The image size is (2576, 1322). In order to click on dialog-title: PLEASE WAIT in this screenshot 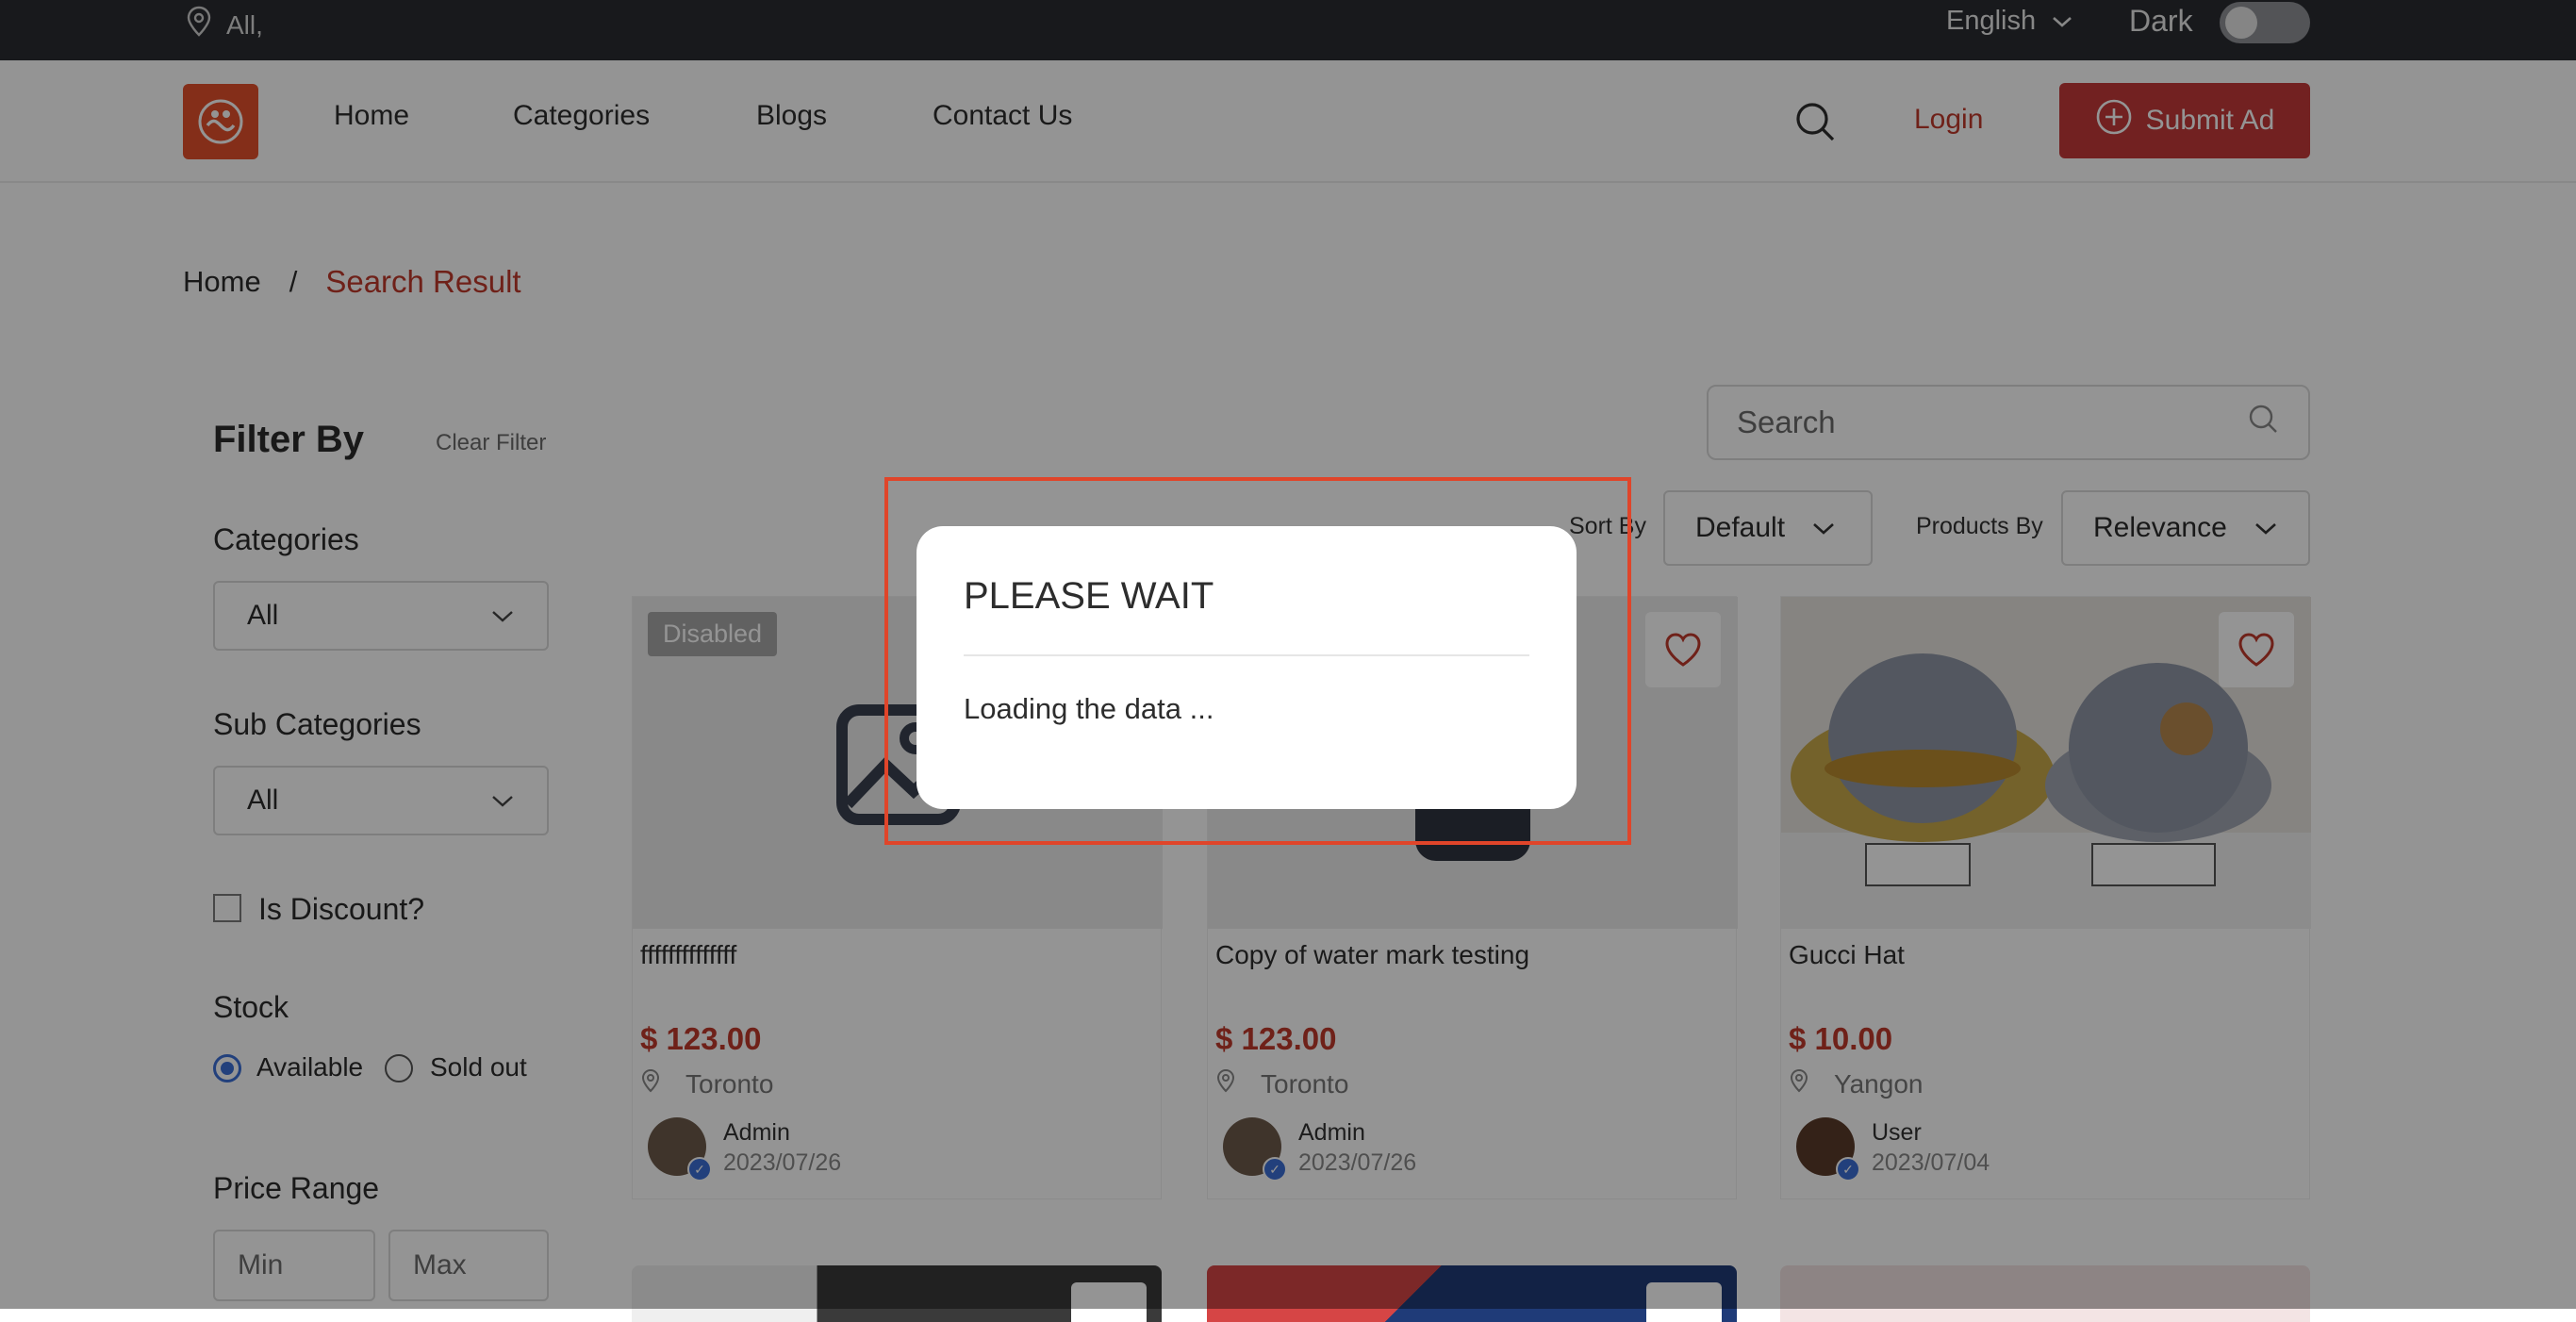, I will do `click(1089, 596)`.